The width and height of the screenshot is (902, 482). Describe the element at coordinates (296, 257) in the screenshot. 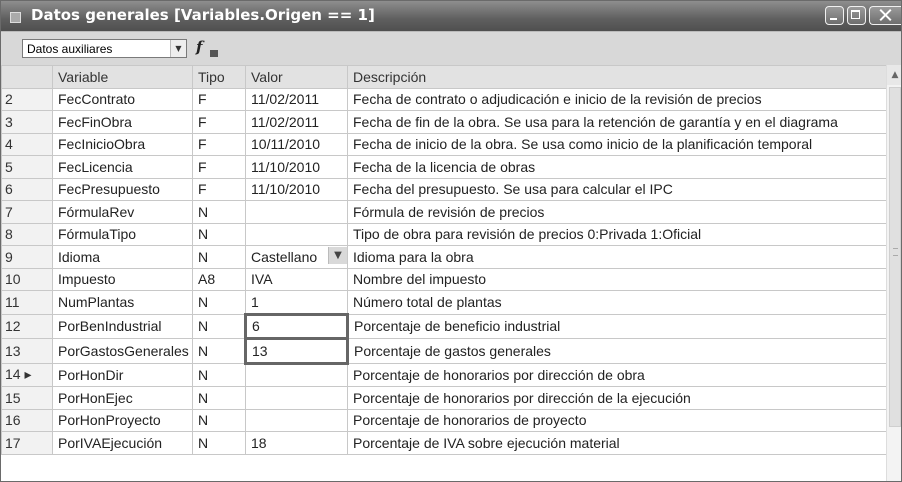

I see `idioma-select: Castellano ▼` at that location.